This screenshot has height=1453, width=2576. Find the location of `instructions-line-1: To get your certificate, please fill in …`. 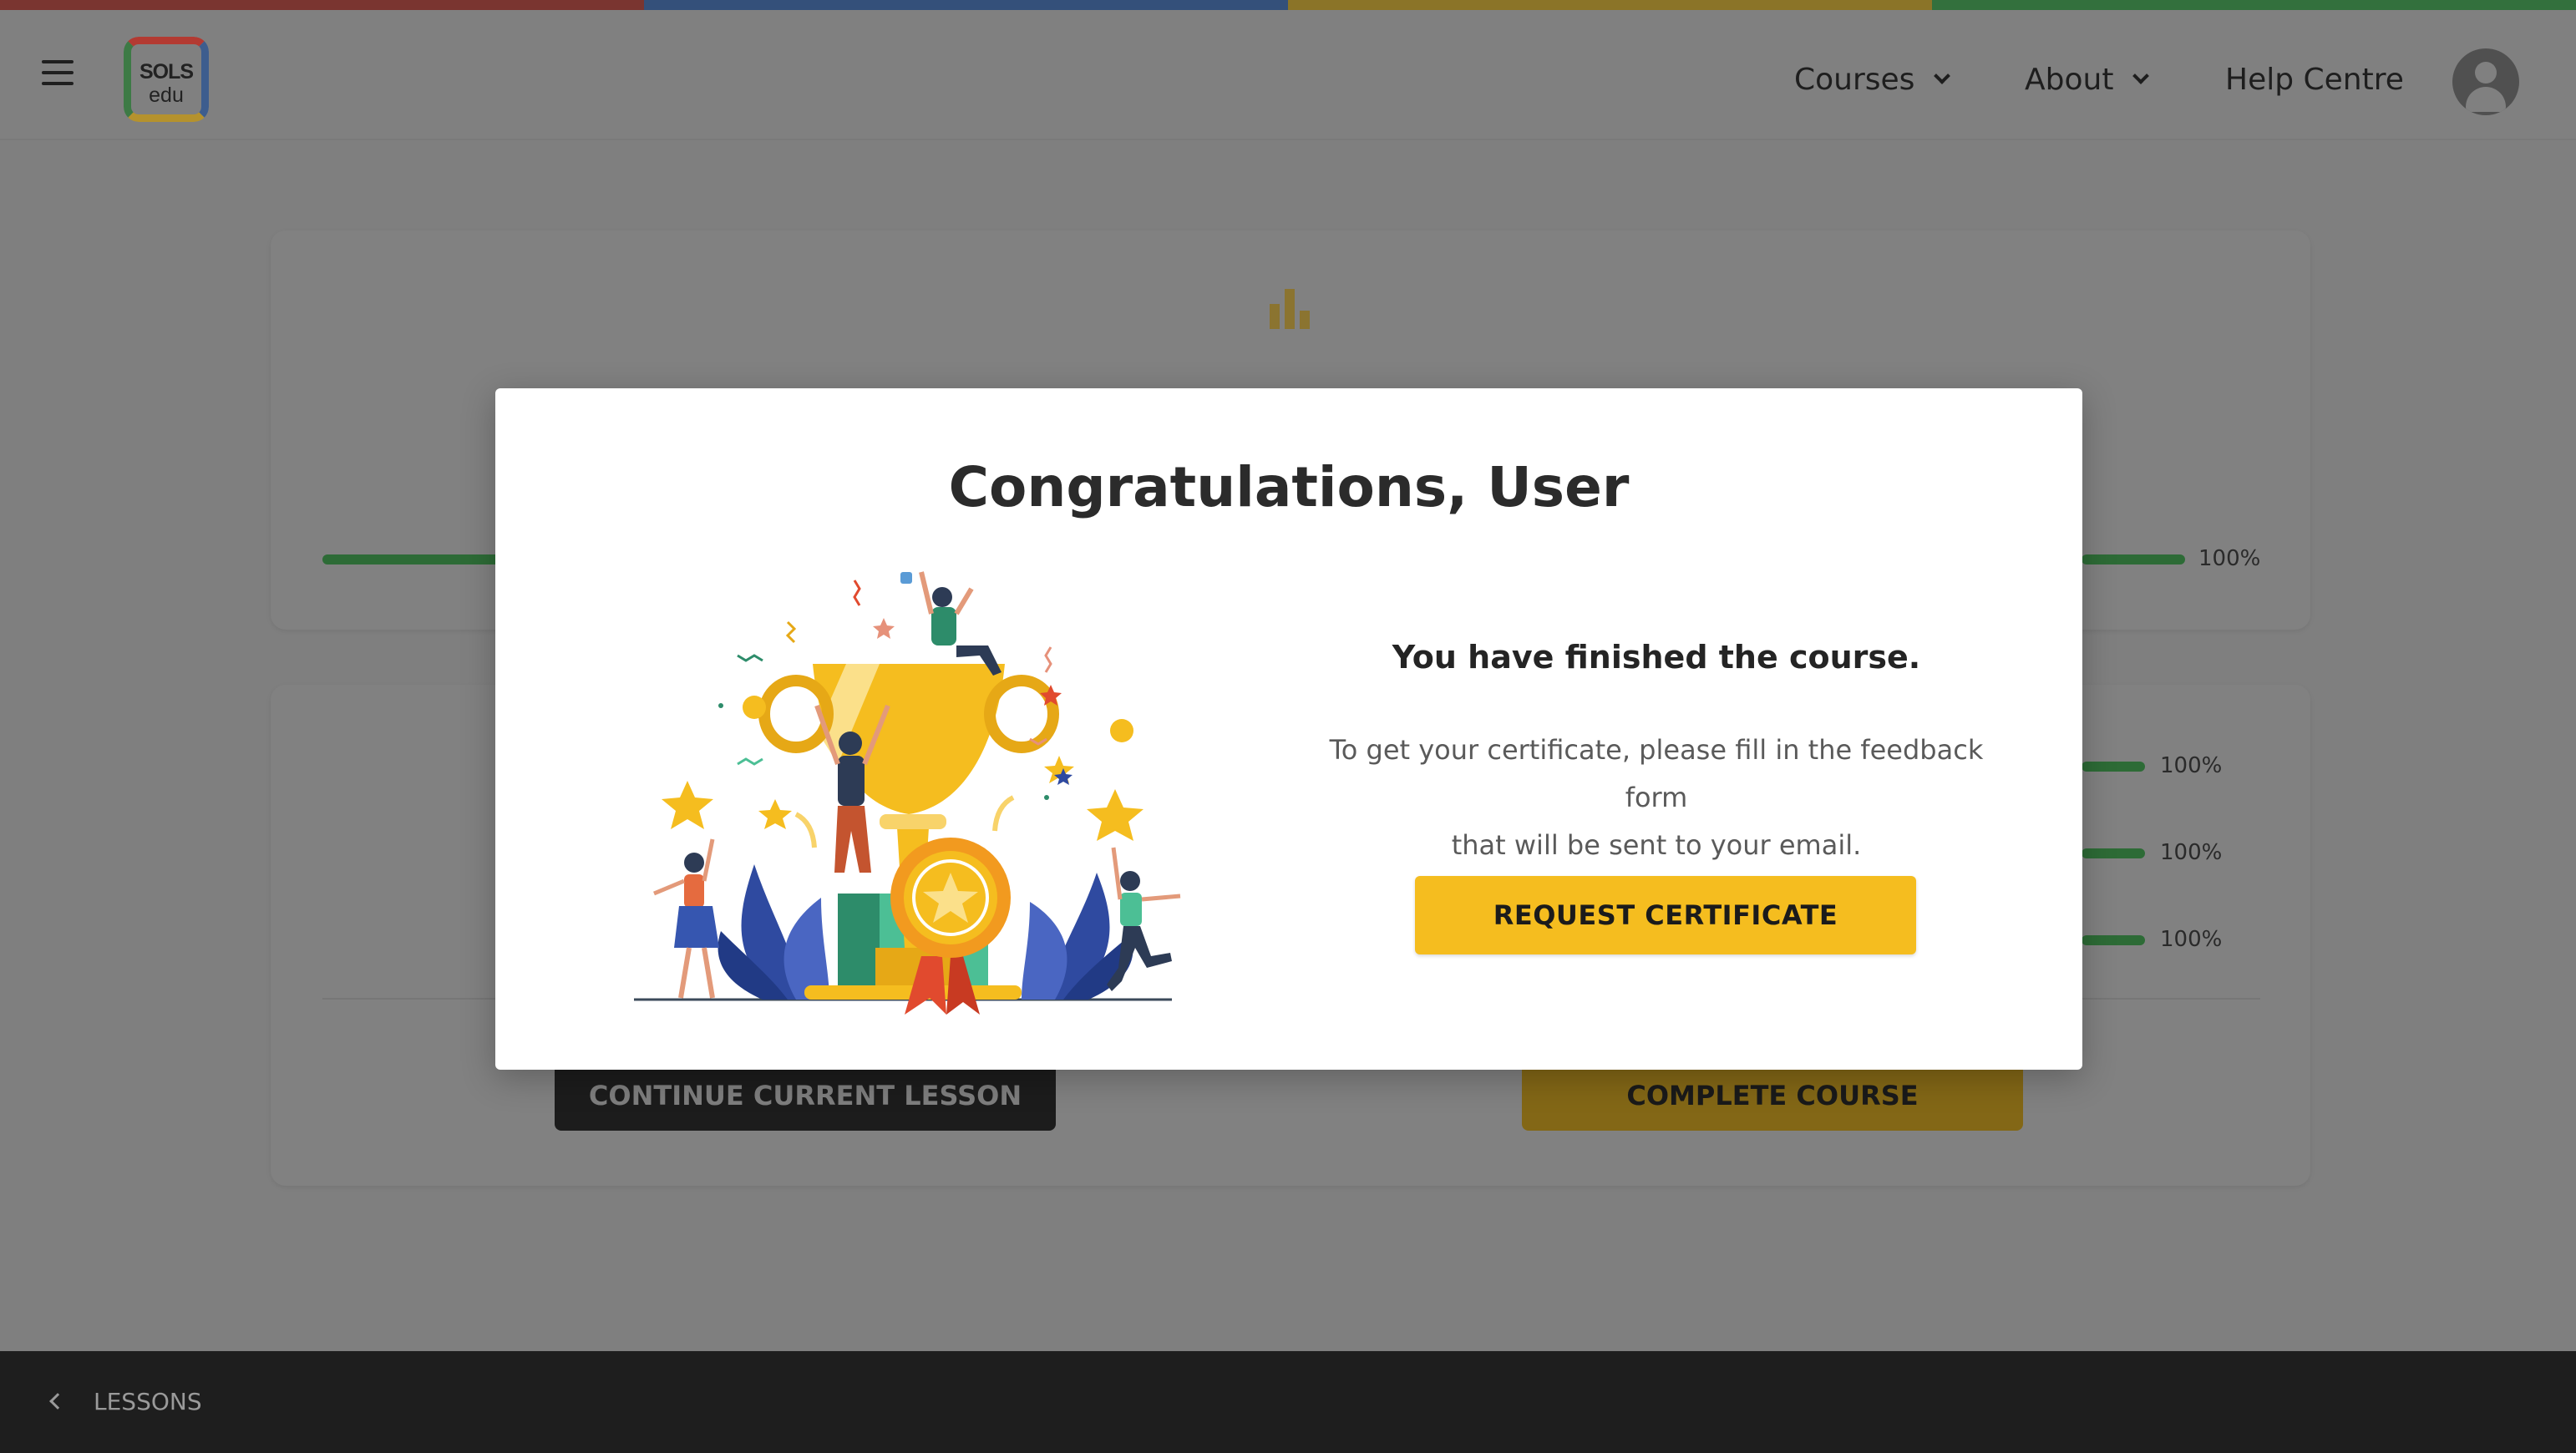

instructions-line-1: To get your certificate, please fill in … is located at coordinates (1656, 773).